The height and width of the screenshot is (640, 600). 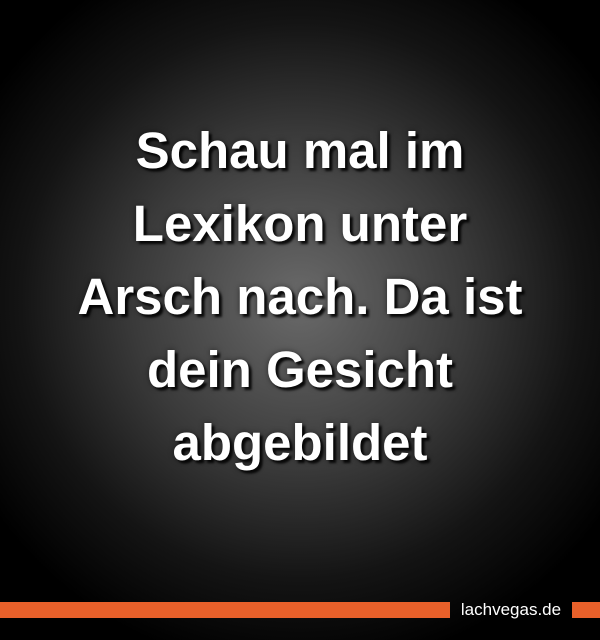 I want to click on quote-line: dein Gesicht, so click(x=300, y=369).